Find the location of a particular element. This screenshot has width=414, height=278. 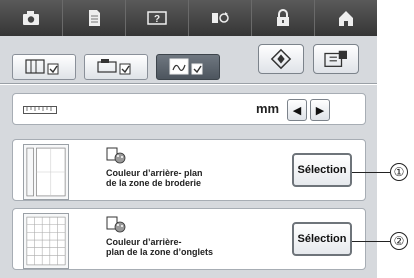

tab-embroidery-settings is located at coordinates (188, 67).